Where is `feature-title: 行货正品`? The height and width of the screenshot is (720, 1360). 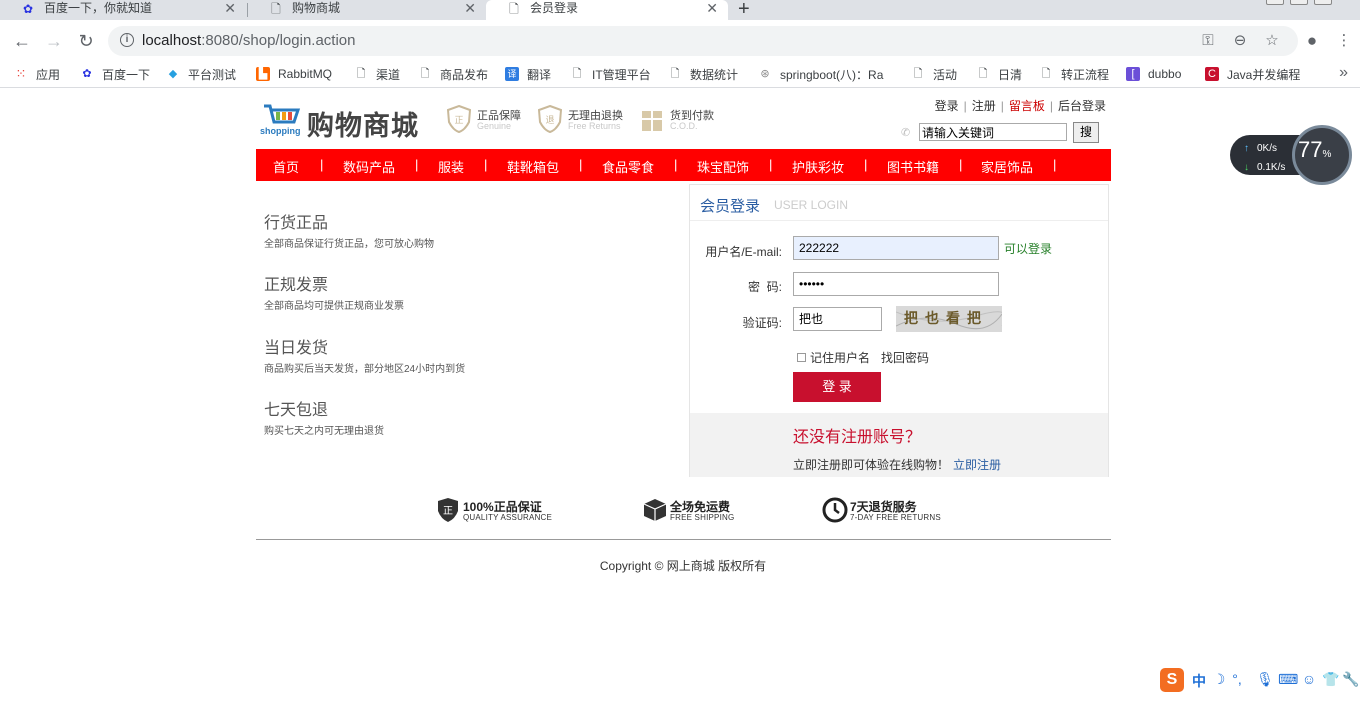
feature-title: 行货正品 is located at coordinates (296, 223).